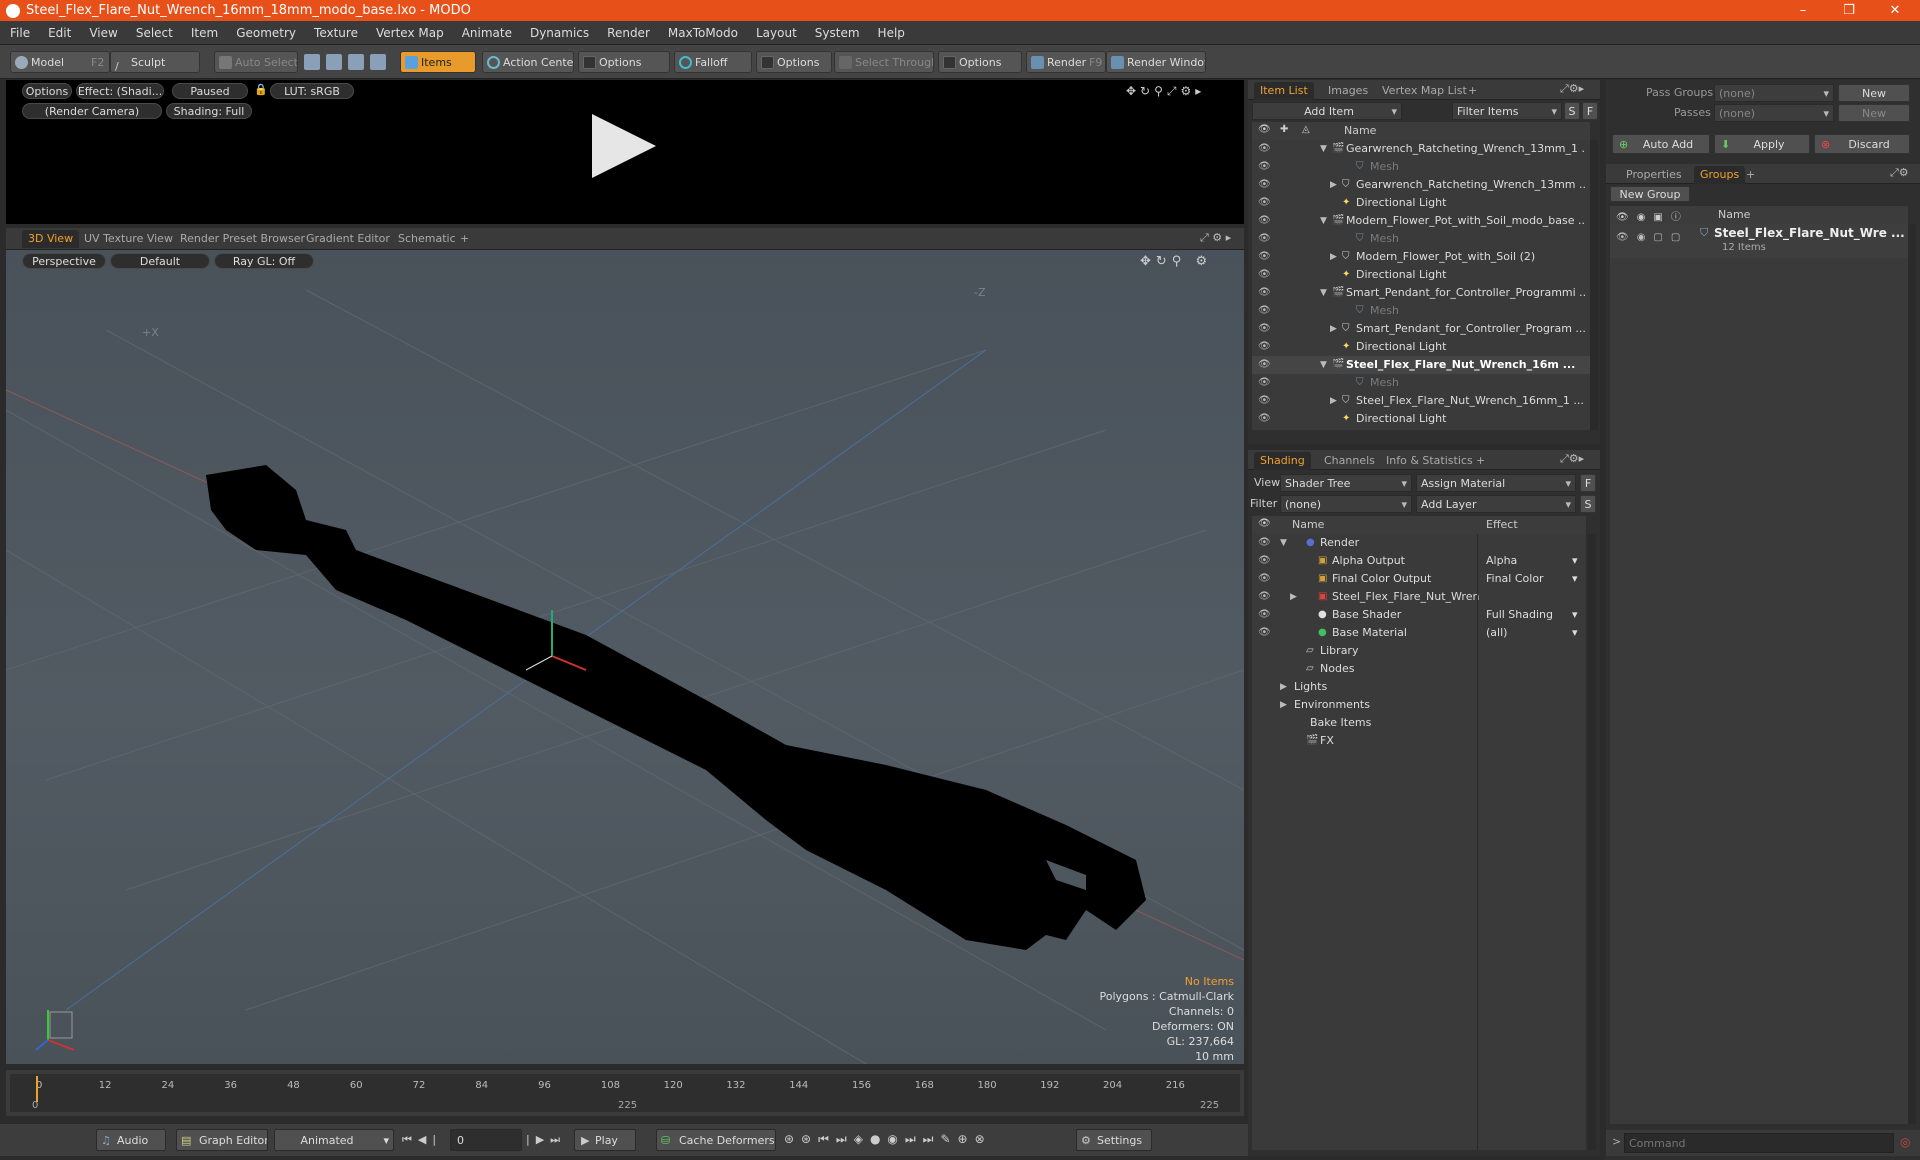  What do you see at coordinates (487, 33) in the screenshot?
I see `menu-animate: Animate` at bounding box center [487, 33].